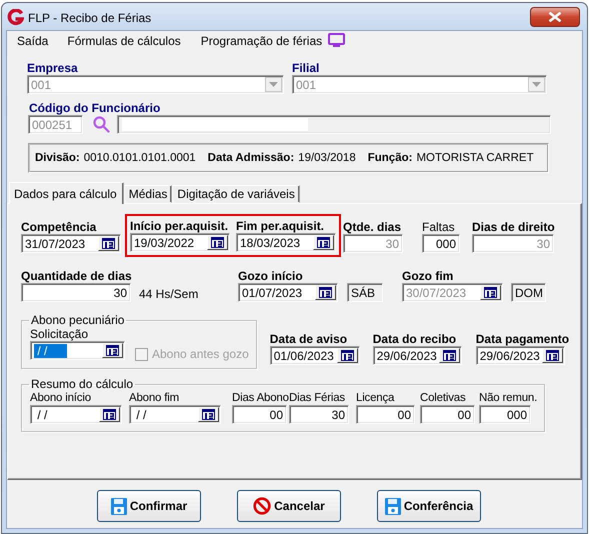 Image resolution: width=590 pixels, height=534 pixels. Describe the element at coordinates (428, 276) in the screenshot. I see `field-label: Gozo fim` at that location.